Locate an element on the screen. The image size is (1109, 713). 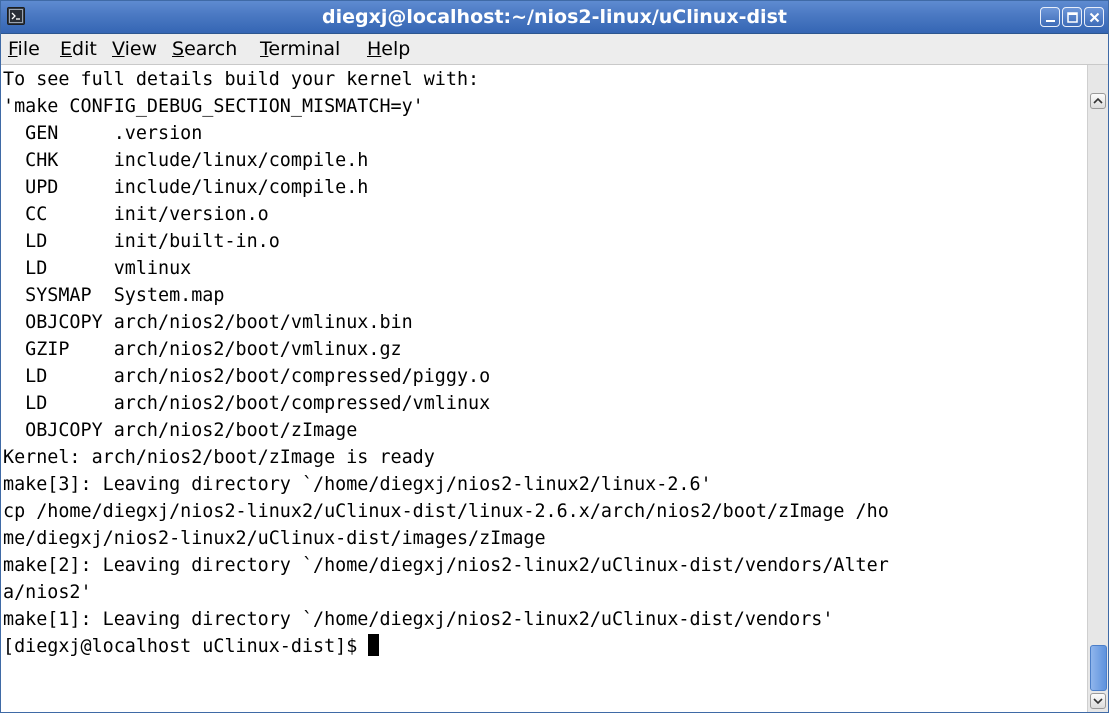
arrow-down-icon is located at coordinates (1098, 701).